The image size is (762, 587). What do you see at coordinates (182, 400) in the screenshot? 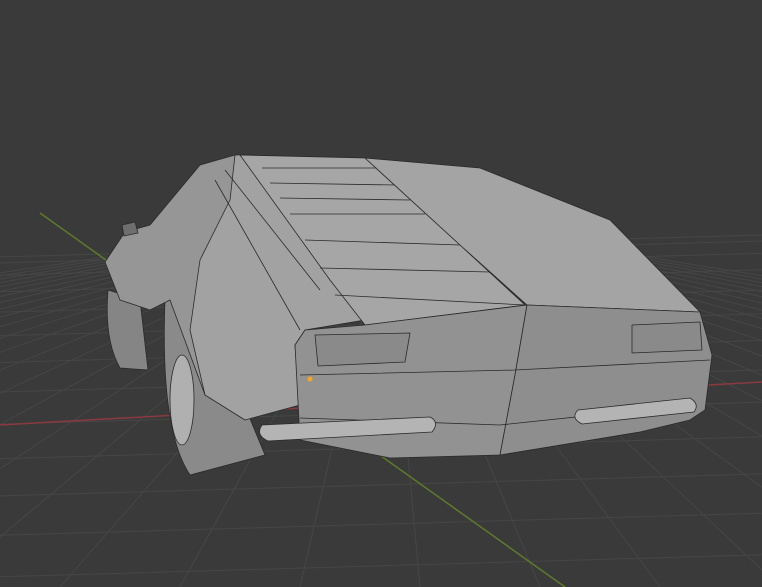
I see `wheel-hub` at bounding box center [182, 400].